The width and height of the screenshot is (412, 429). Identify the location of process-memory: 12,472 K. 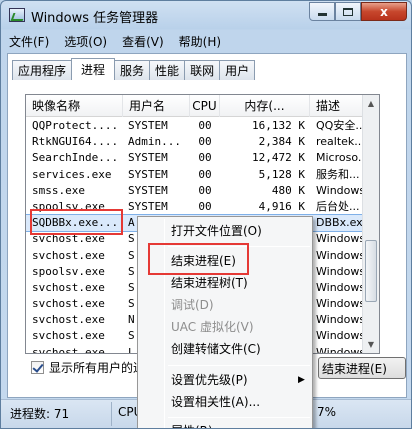
(278, 158).